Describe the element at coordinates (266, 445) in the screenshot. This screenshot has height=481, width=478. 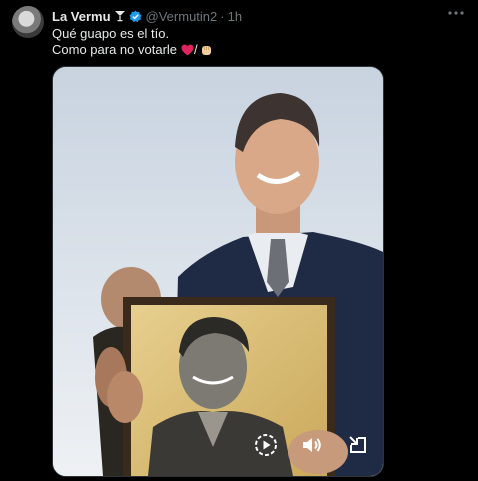
I see `play-icon` at that location.